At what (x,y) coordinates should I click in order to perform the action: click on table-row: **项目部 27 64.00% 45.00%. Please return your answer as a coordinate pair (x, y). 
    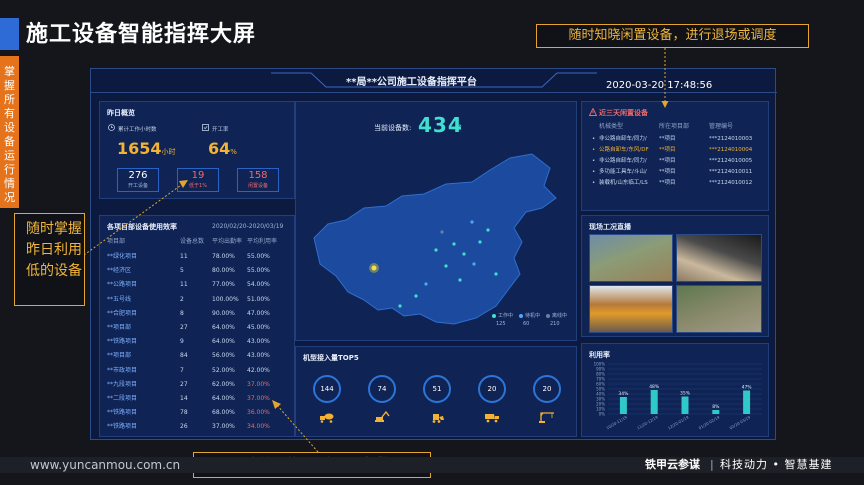
    Looking at the image, I should click on (200, 327).